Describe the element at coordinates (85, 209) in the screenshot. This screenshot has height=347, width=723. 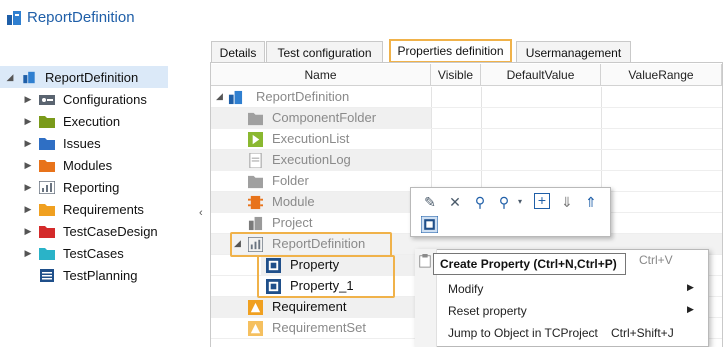
I see `tree-item-requirements: ▶ Requirements` at that location.